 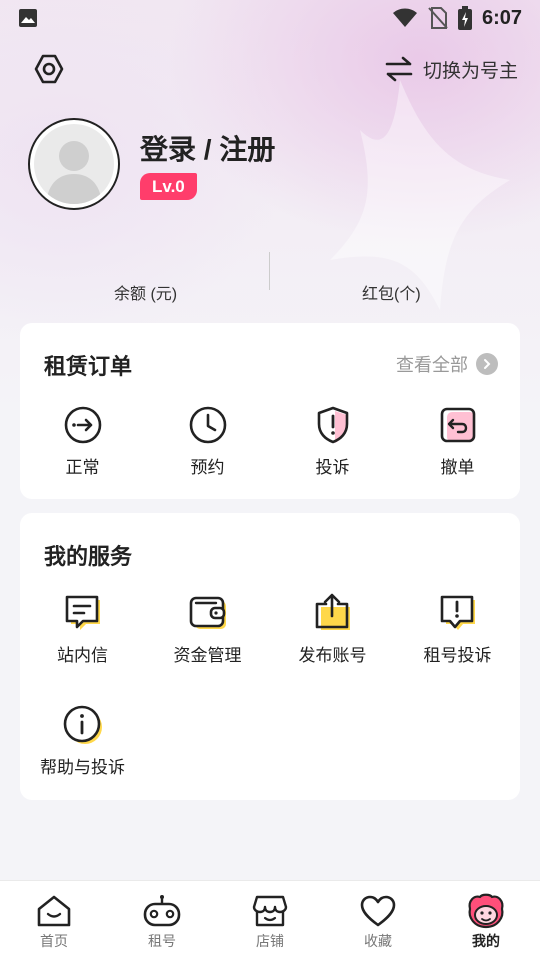 I want to click on service-messages: 站内信, so click(x=82, y=628).